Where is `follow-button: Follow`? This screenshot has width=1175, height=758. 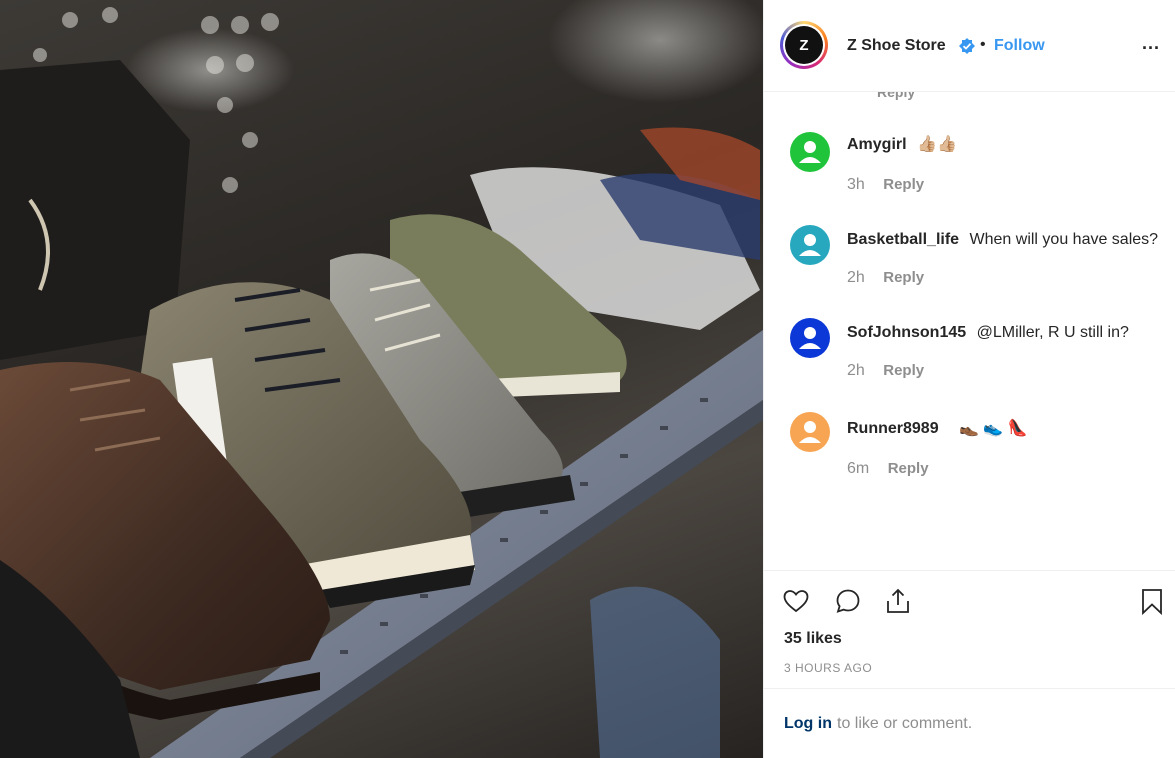
follow-button: Follow is located at coordinates (1019, 46).